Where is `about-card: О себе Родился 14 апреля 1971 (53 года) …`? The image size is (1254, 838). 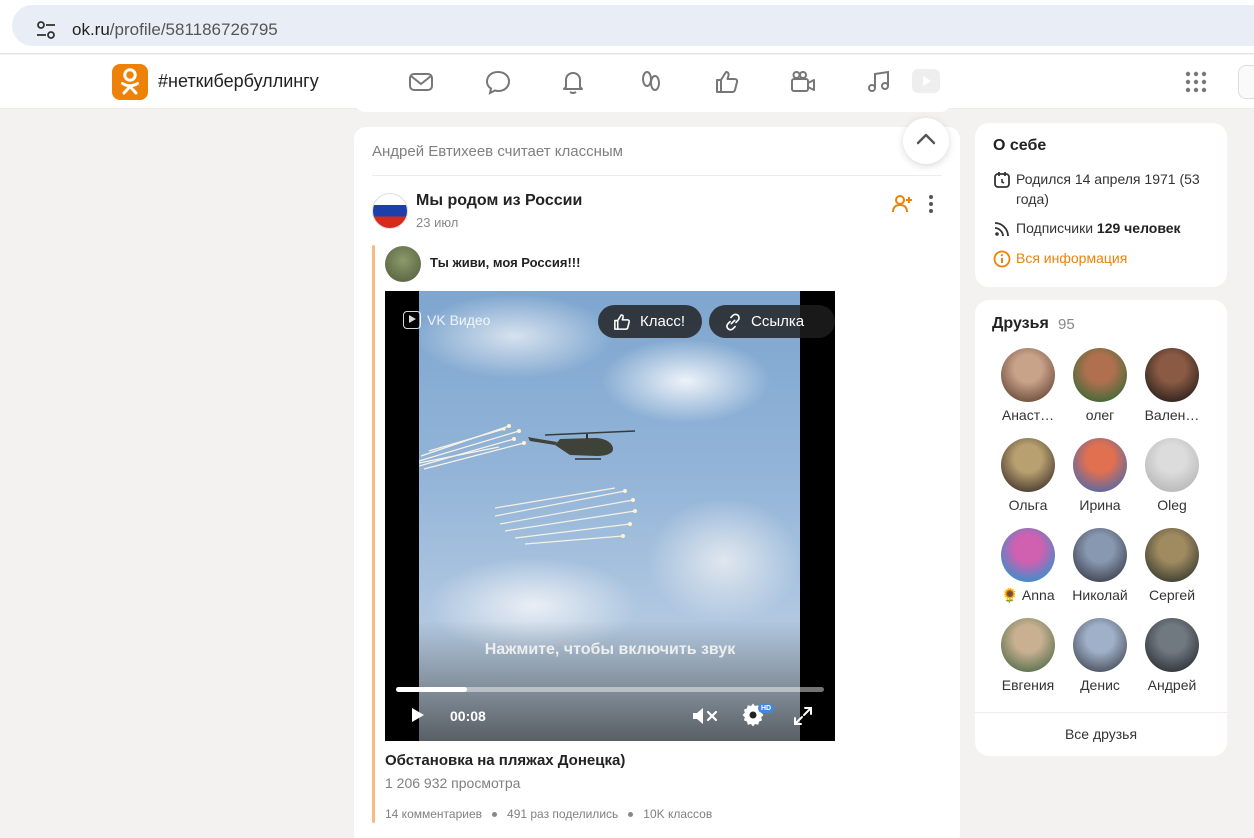 about-card: О себе Родился 14 апреля 1971 (53 года) … is located at coordinates (1101, 205).